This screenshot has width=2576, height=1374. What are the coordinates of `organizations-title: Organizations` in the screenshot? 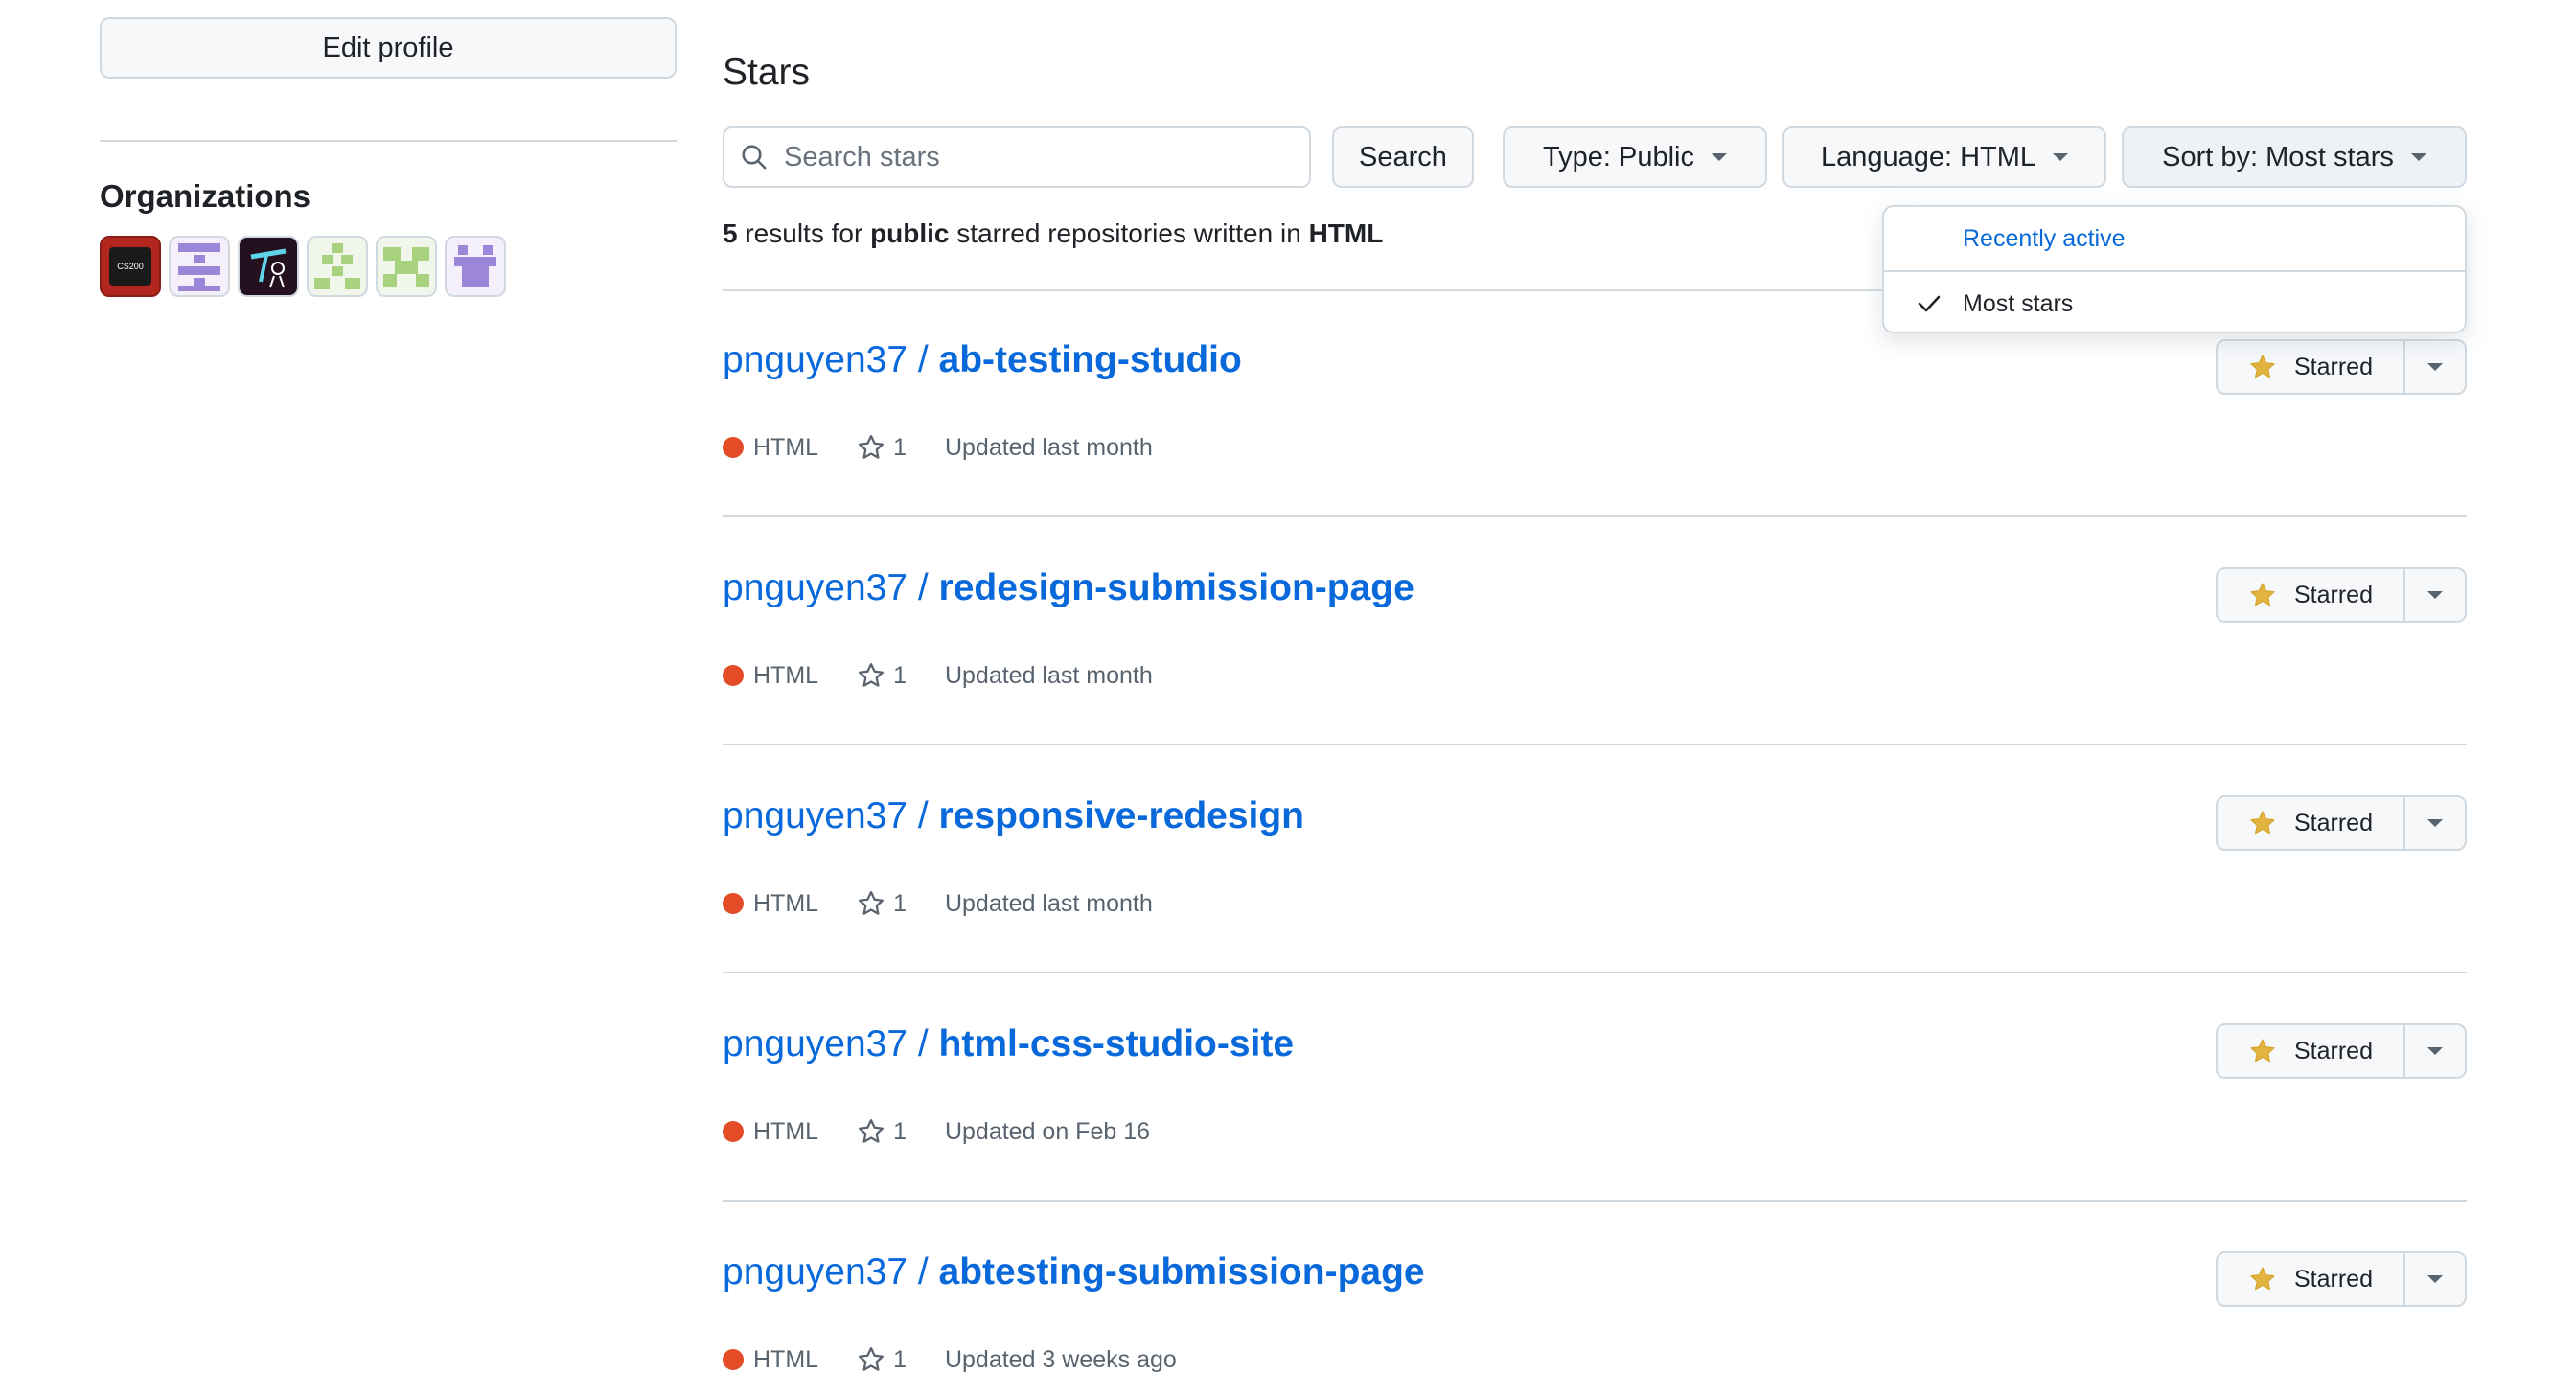 It's located at (205, 196).